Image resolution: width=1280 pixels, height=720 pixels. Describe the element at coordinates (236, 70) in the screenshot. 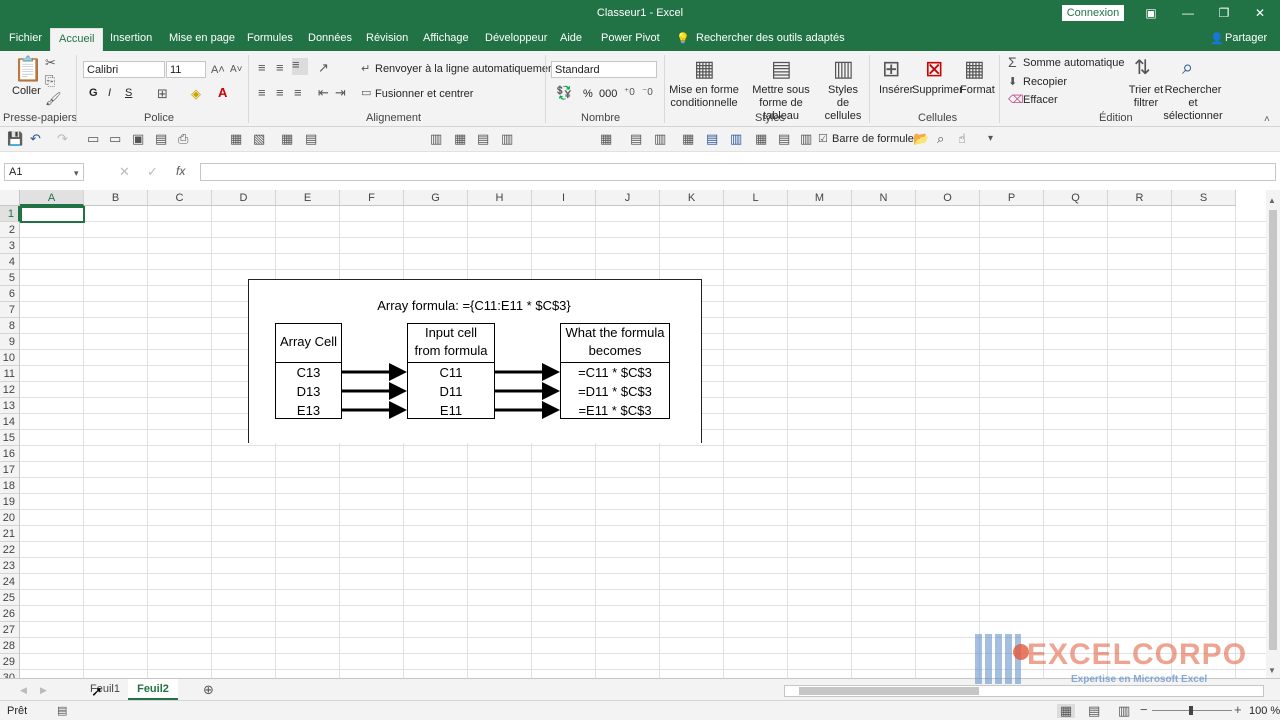

I see `shrink-font-icon: A˅` at that location.